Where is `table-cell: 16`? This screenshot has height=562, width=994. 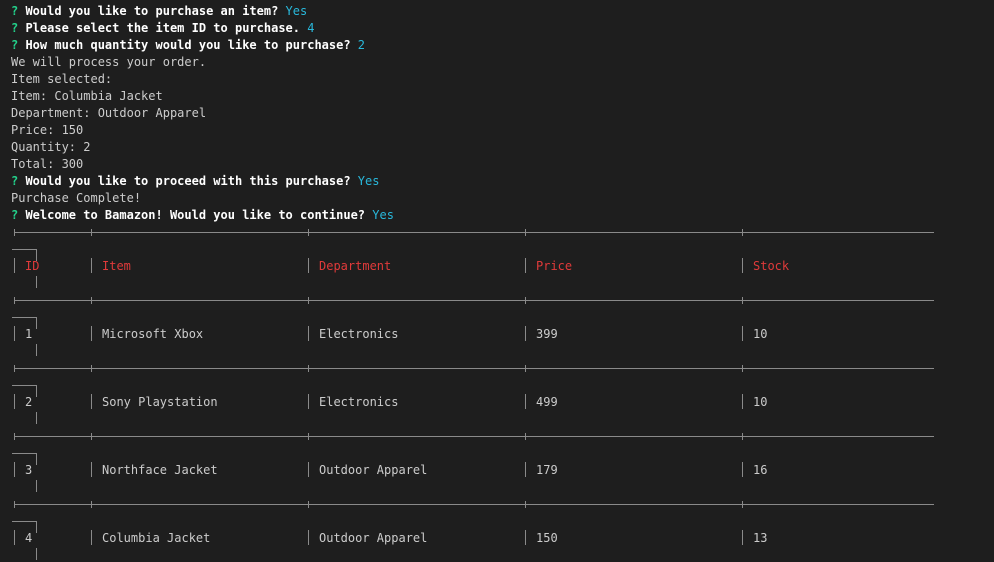
table-cell: 16 is located at coordinates (760, 470).